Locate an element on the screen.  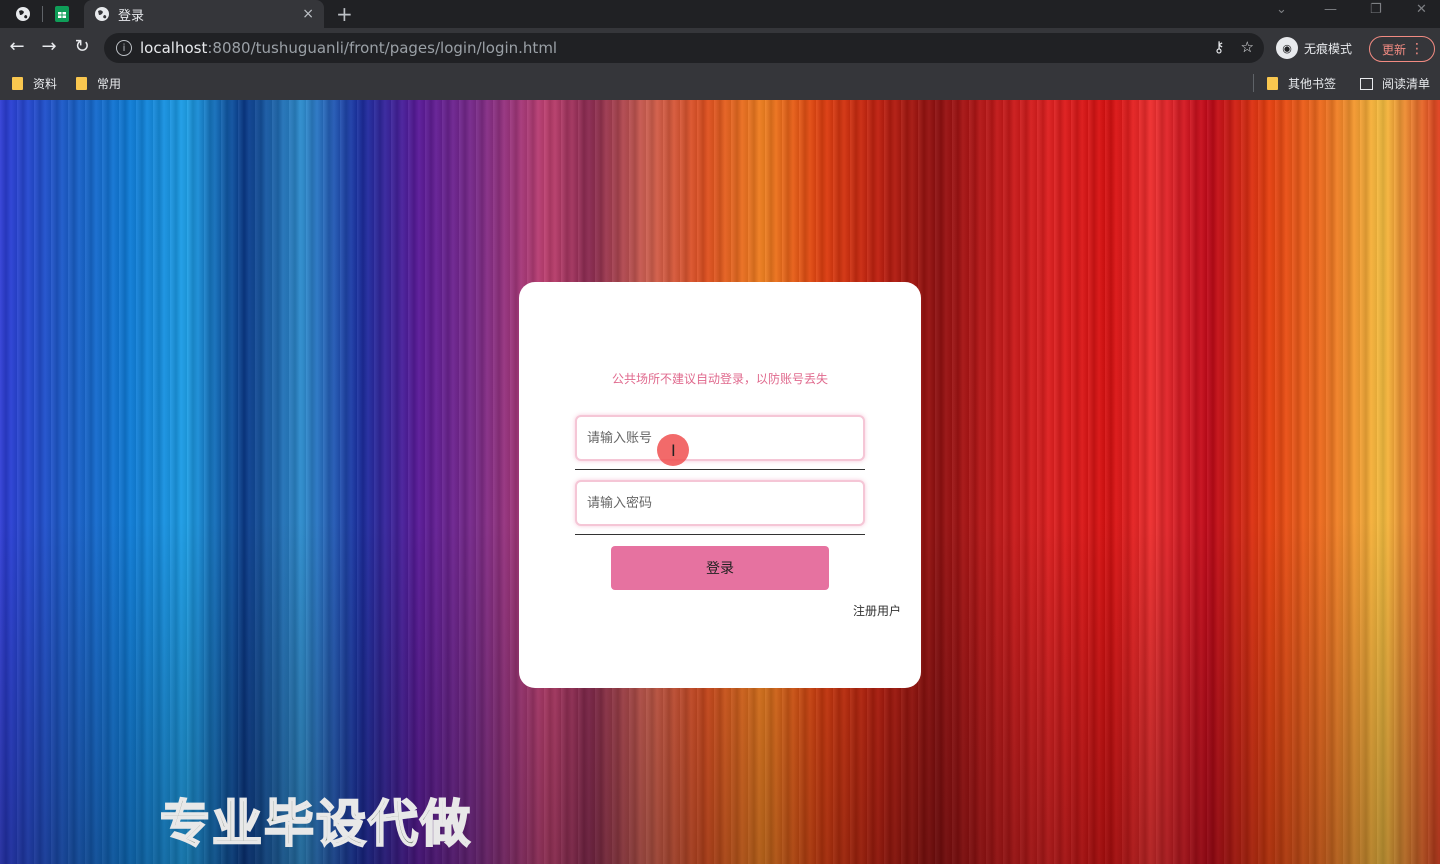
restore-icon: ❐ is located at coordinates (1376, 9).